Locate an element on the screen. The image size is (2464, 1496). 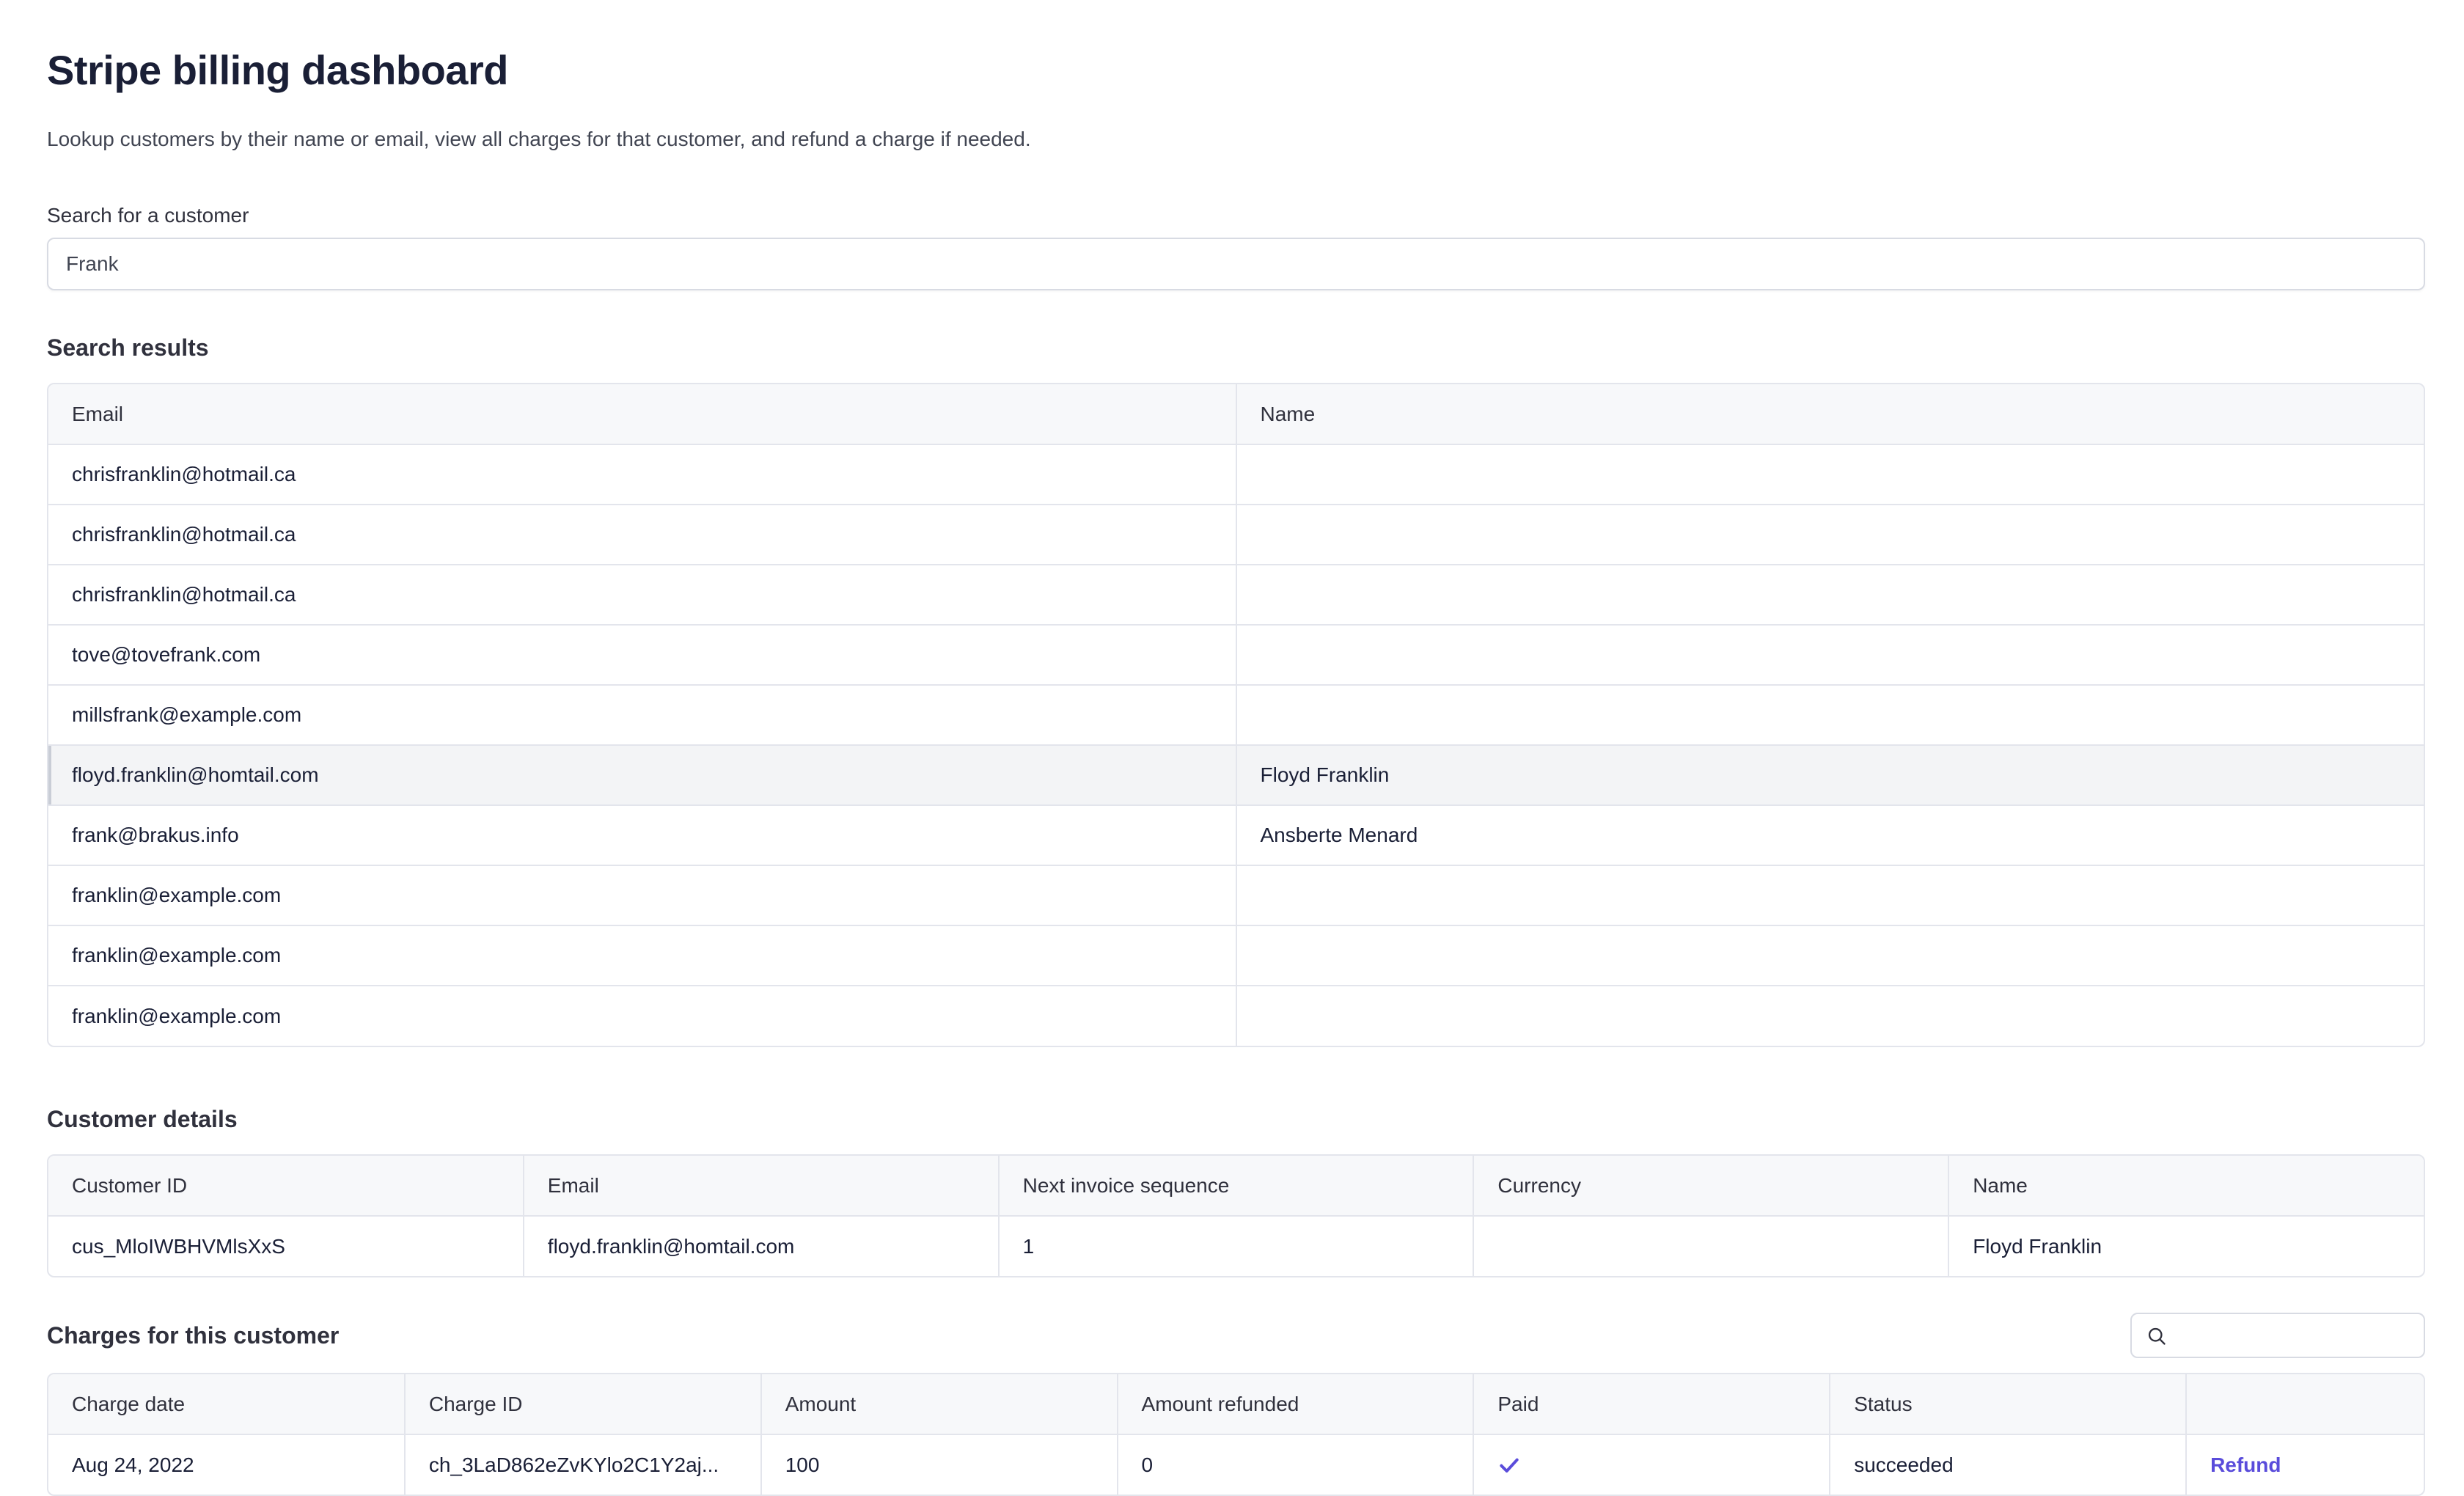
result-email: millsfrank@example.com is located at coordinates (642, 715).